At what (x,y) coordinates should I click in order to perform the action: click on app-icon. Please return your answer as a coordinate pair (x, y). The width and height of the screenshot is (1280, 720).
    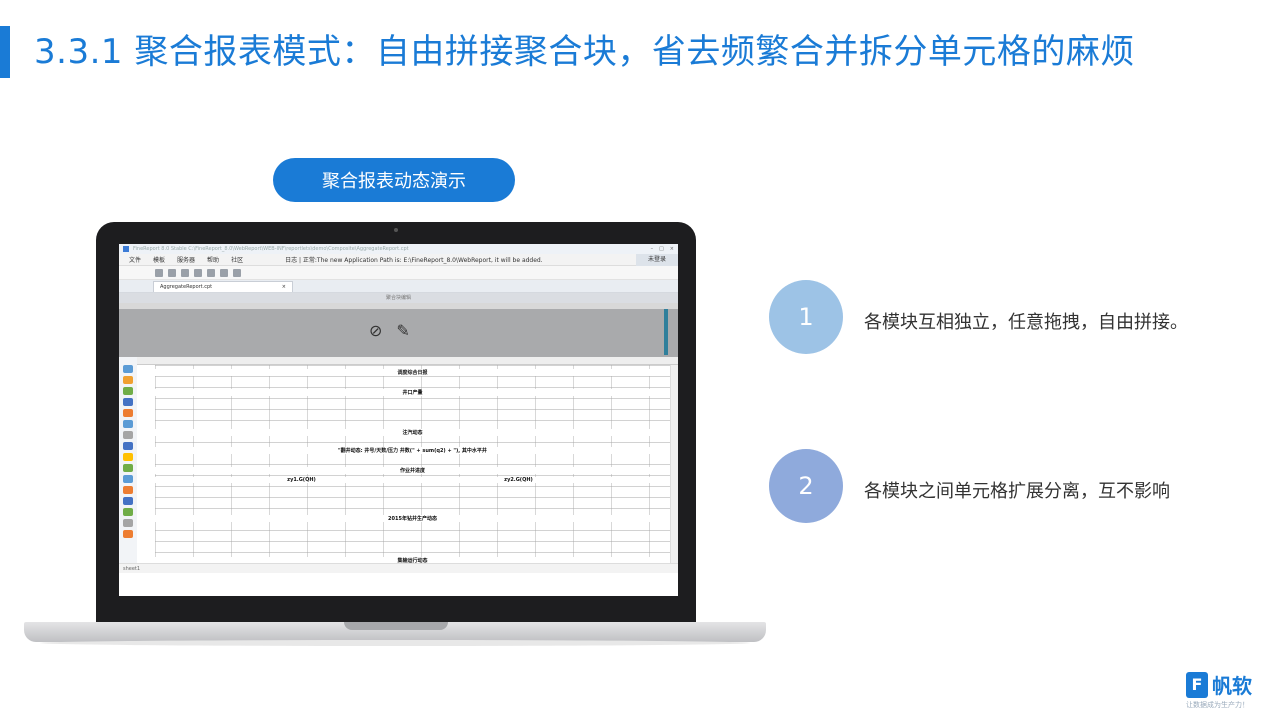
    Looking at the image, I should click on (126, 249).